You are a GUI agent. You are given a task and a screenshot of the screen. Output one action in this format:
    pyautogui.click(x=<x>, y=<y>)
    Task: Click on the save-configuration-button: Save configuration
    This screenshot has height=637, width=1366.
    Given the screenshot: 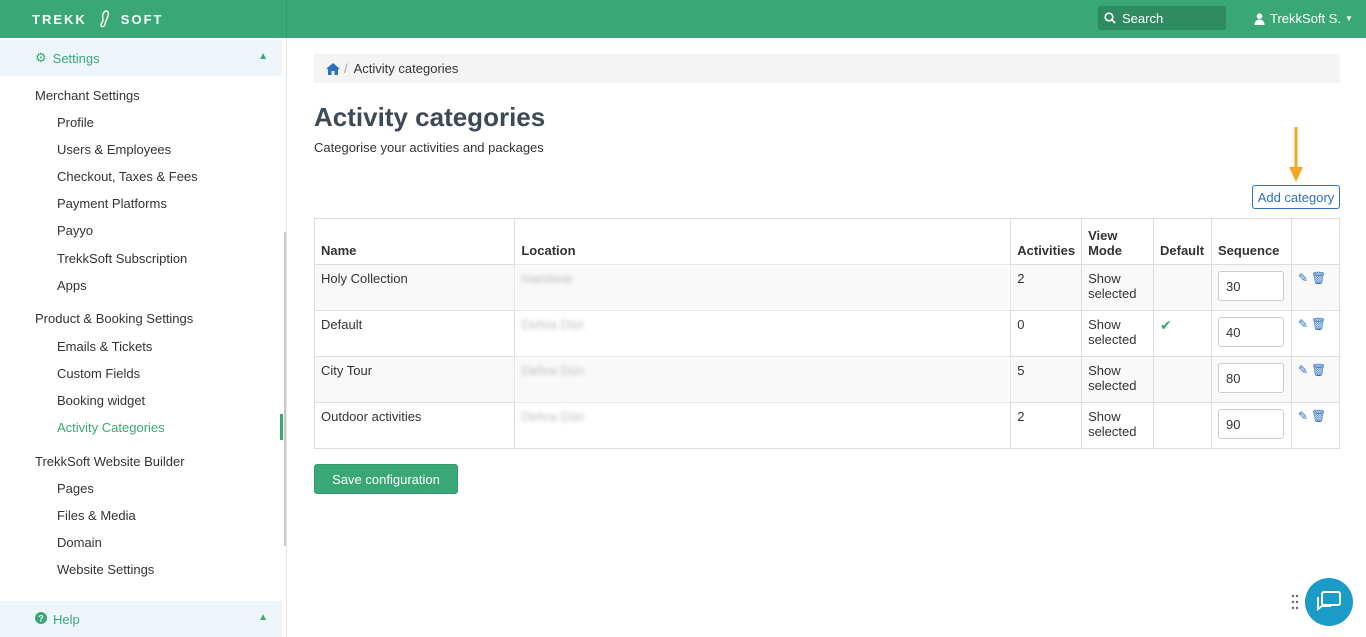 What is the action you would take?
    pyautogui.click(x=386, y=479)
    